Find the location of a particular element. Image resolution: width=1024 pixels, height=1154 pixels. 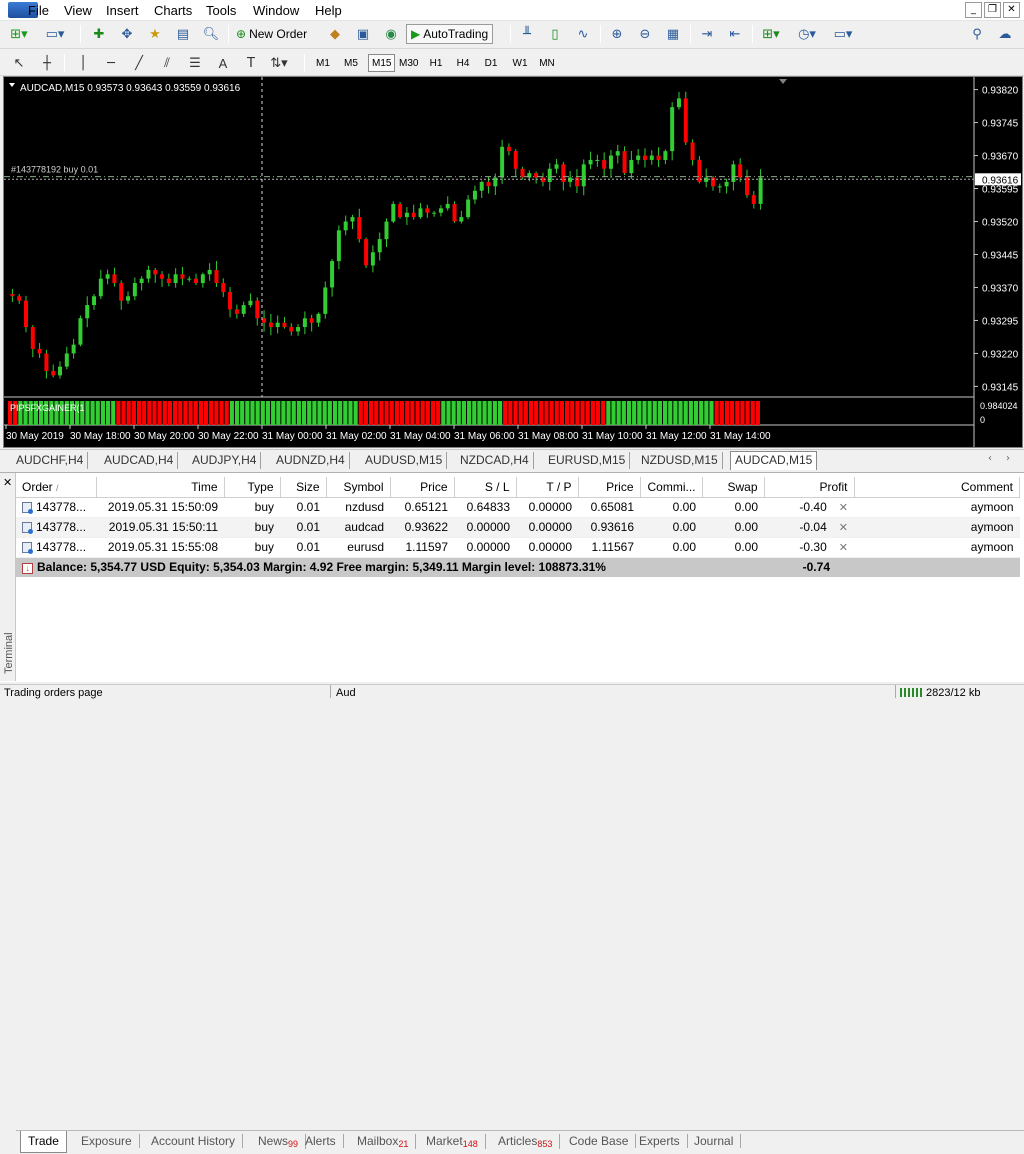

candle-body is located at coordinates (332, 274).